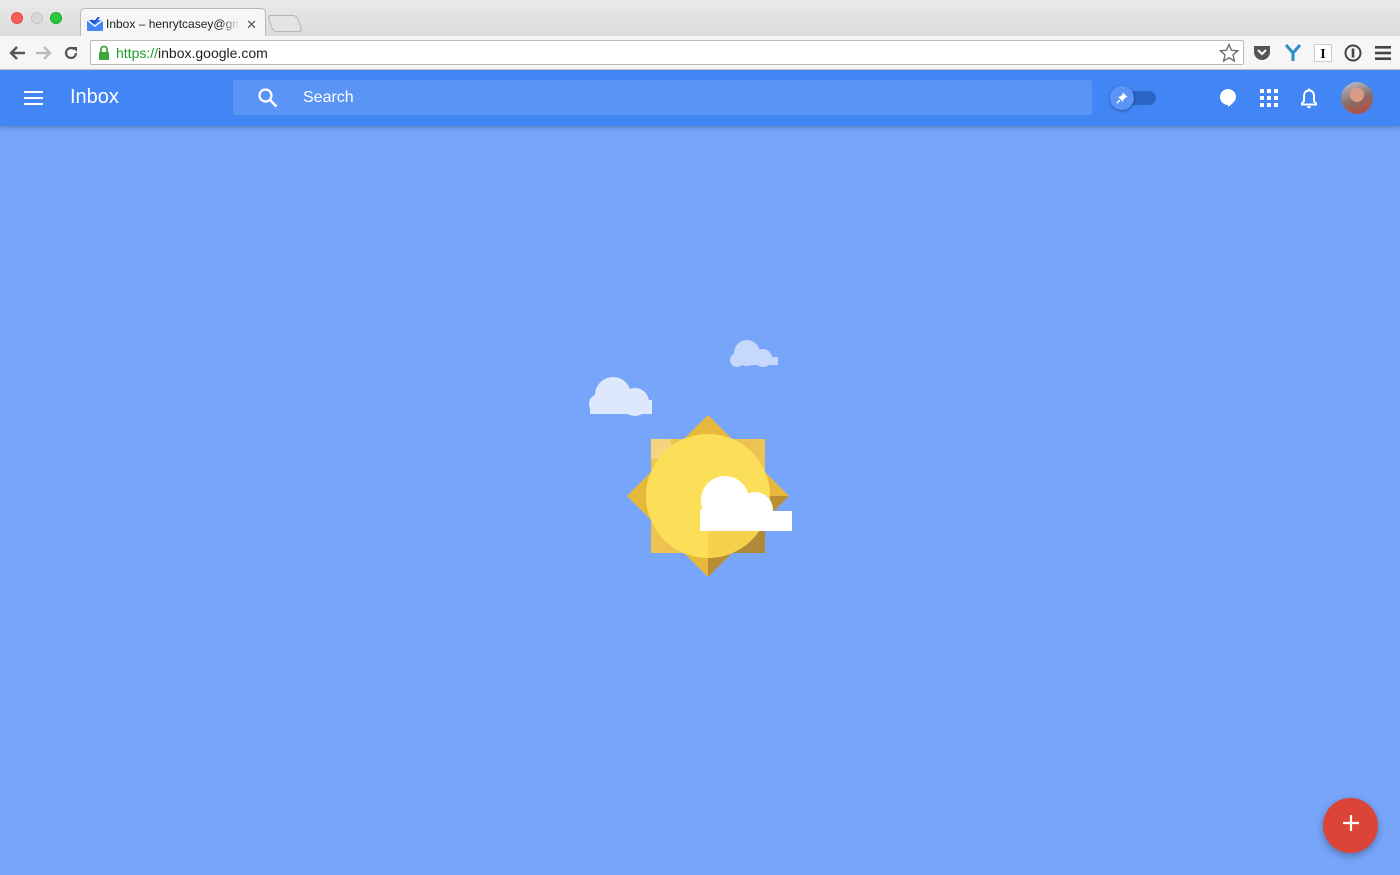 The height and width of the screenshot is (875, 1400). What do you see at coordinates (1229, 55) in the screenshot?
I see `bookmark-star-icon` at bounding box center [1229, 55].